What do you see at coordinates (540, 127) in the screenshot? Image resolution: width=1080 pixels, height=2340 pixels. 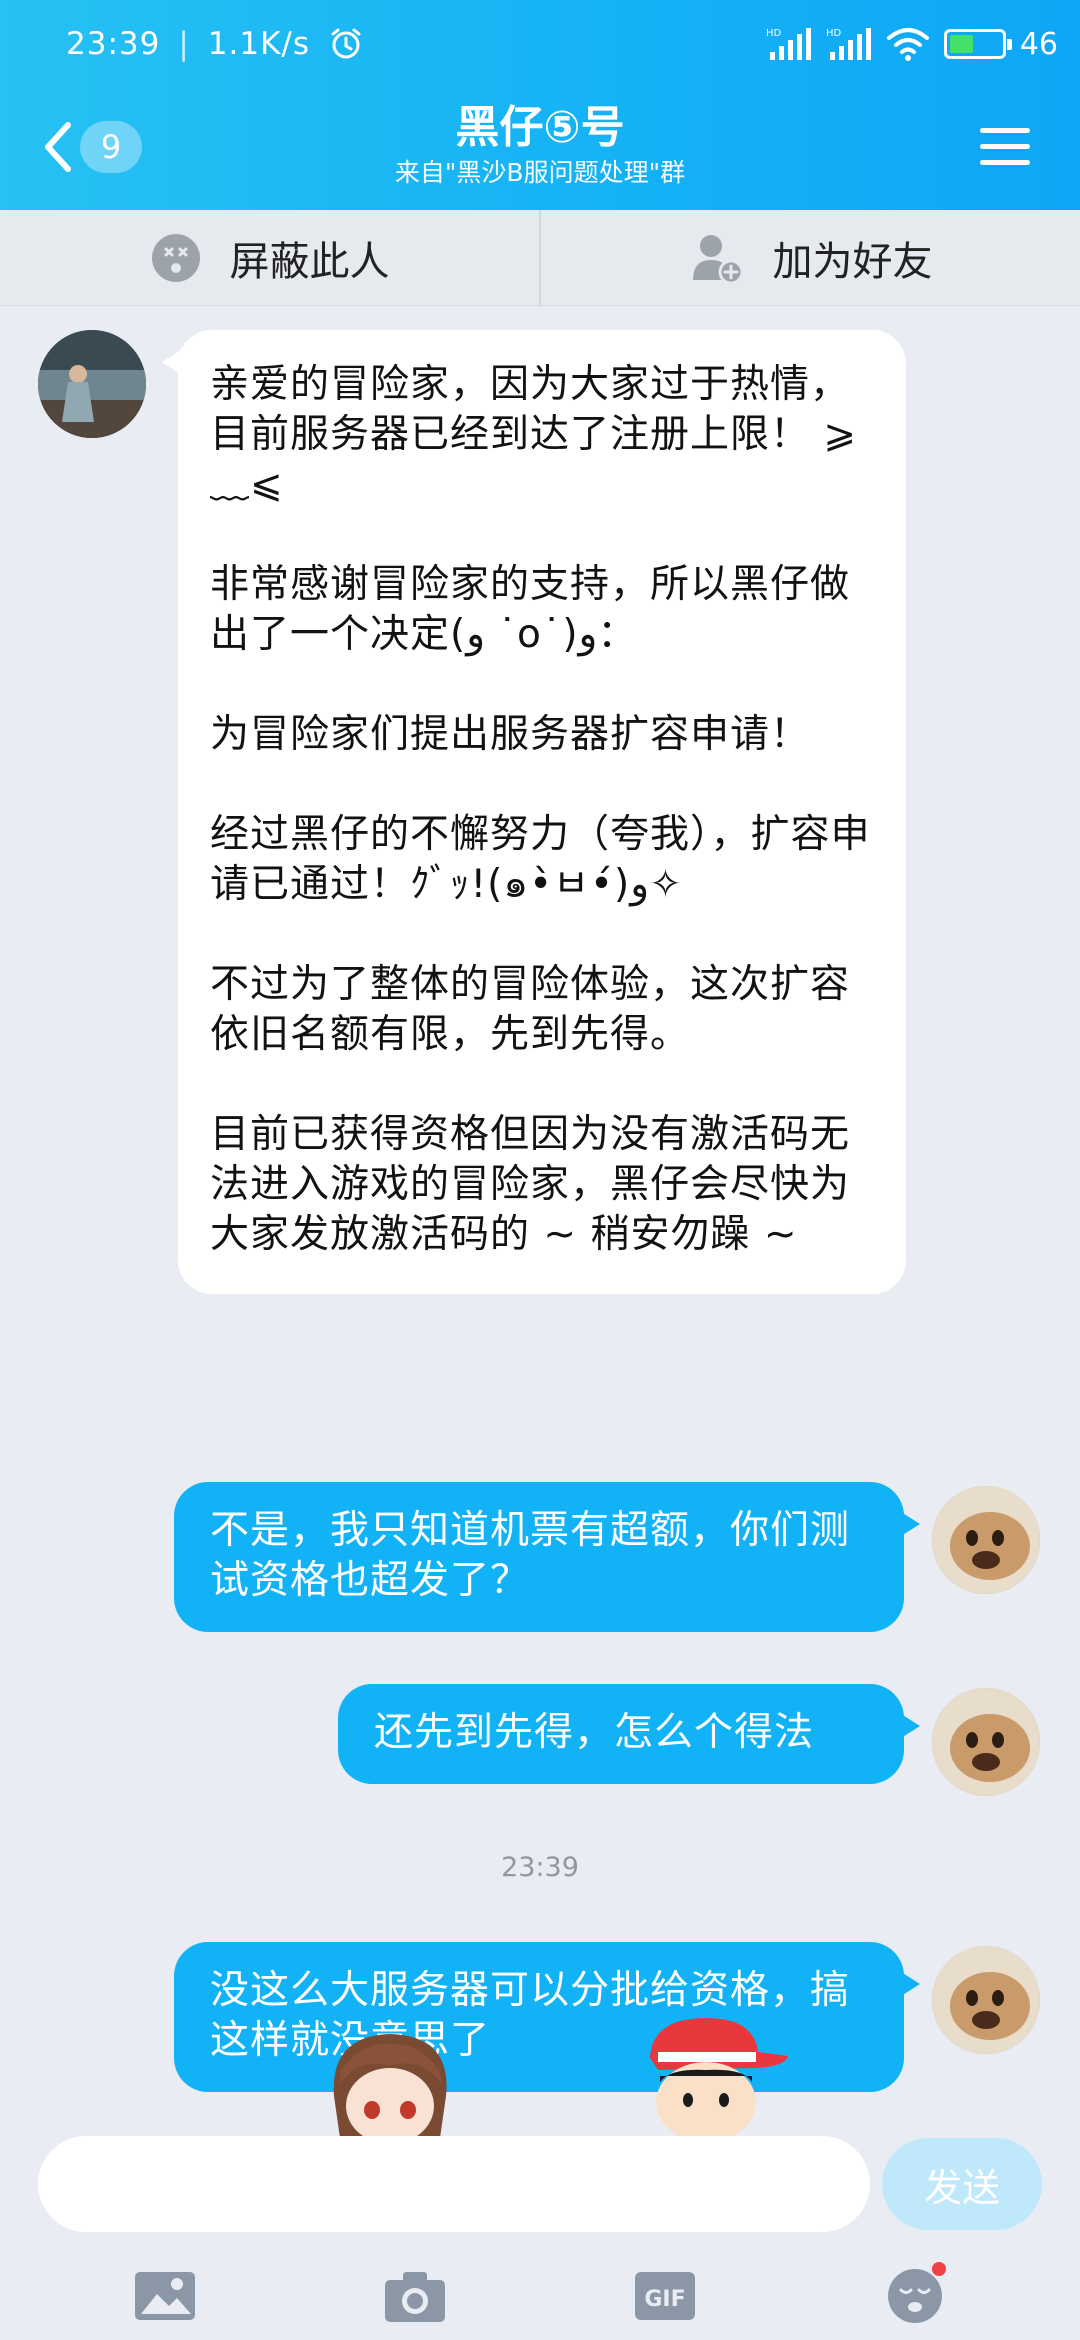 I see `chat-title: 黑仔⑤号` at bounding box center [540, 127].